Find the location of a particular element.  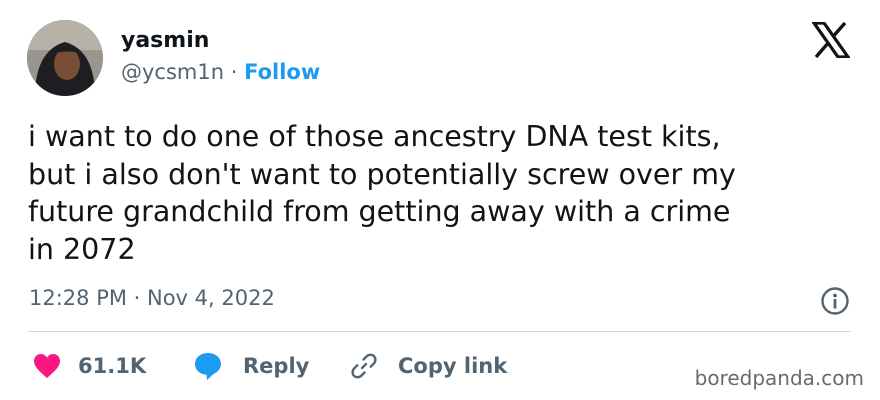

author-name: yasmin is located at coordinates (165, 40).